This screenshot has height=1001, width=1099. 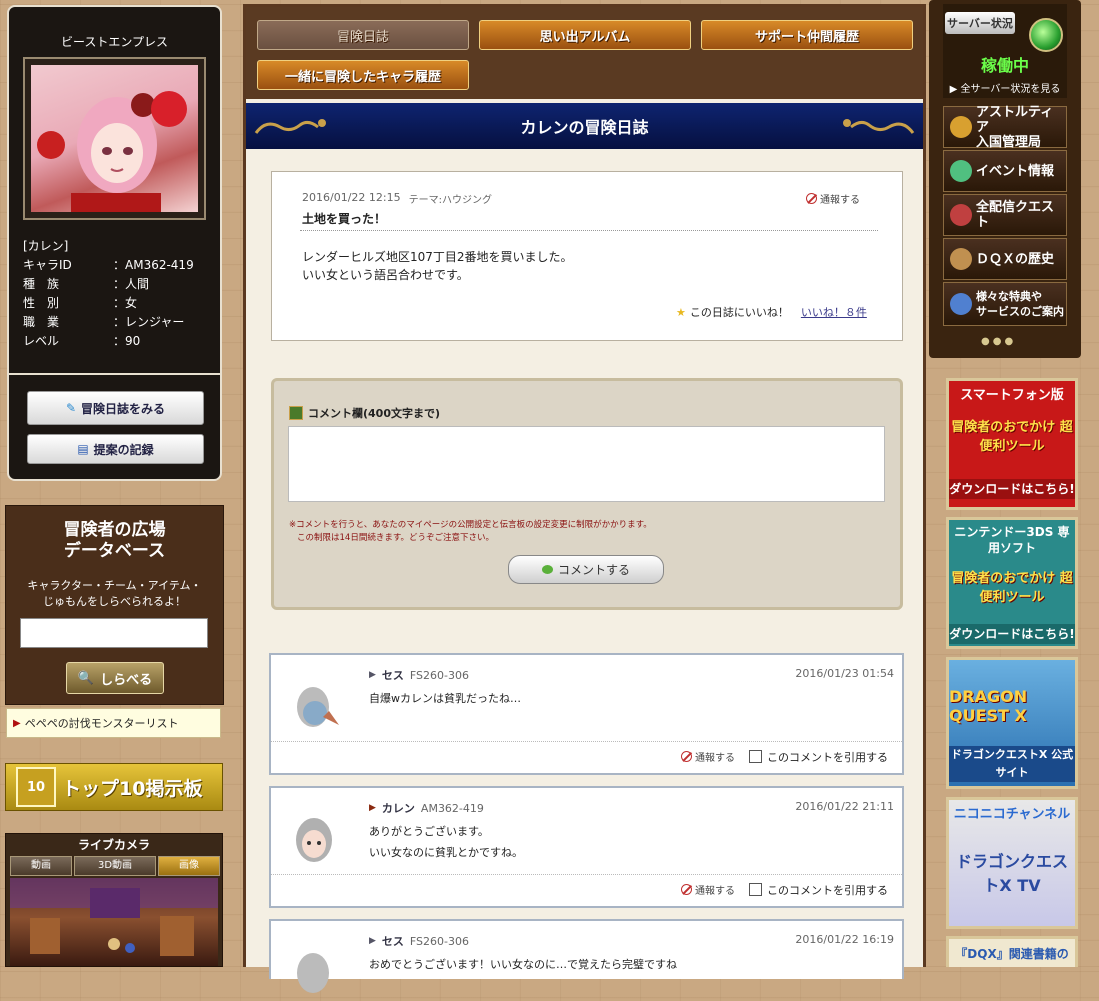 What do you see at coordinates (1004, 65) in the screenshot?
I see `server-status-text: 稼働中` at bounding box center [1004, 65].